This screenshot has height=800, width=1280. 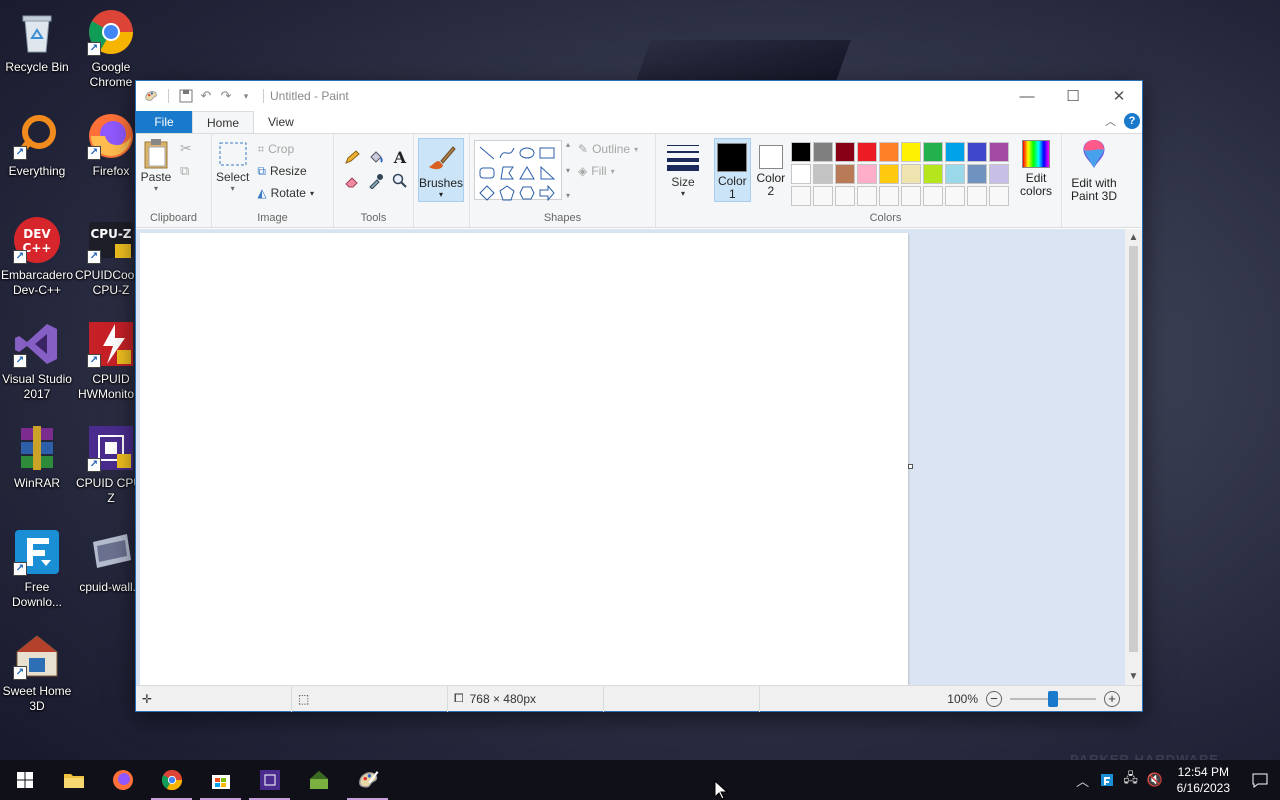 I want to click on volume-muted-icon: 🔇, so click(x=1155, y=780).